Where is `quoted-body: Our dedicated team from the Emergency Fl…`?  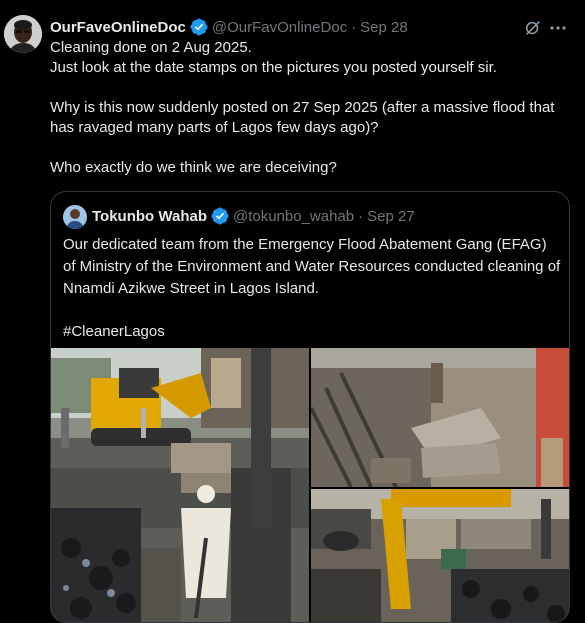 quoted-body: Our dedicated team from the Emergency Fl… is located at coordinates (313, 288).